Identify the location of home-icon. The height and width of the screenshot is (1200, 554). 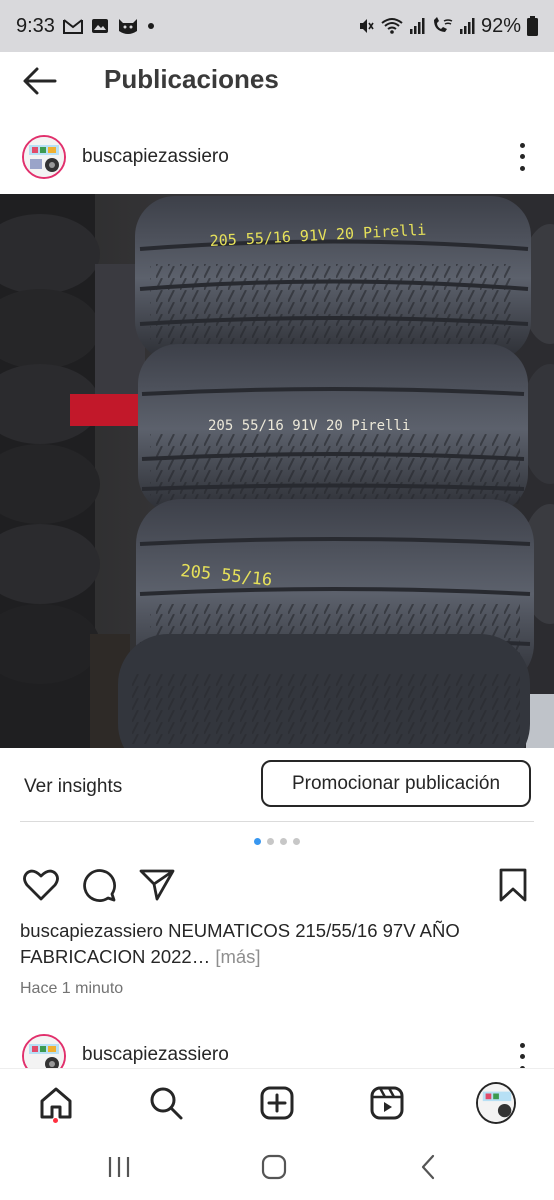
(56, 1103).